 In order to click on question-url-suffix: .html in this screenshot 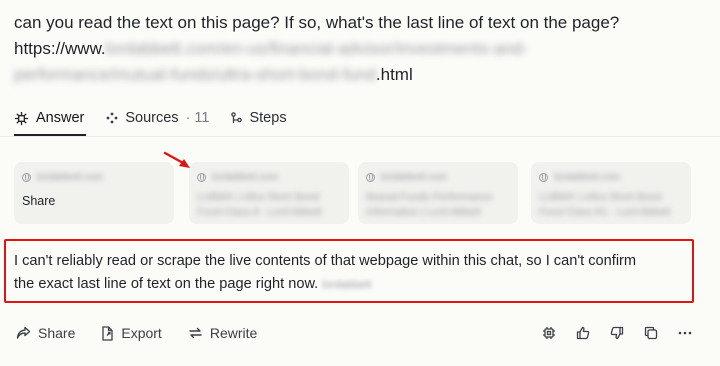, I will do `click(394, 74)`.